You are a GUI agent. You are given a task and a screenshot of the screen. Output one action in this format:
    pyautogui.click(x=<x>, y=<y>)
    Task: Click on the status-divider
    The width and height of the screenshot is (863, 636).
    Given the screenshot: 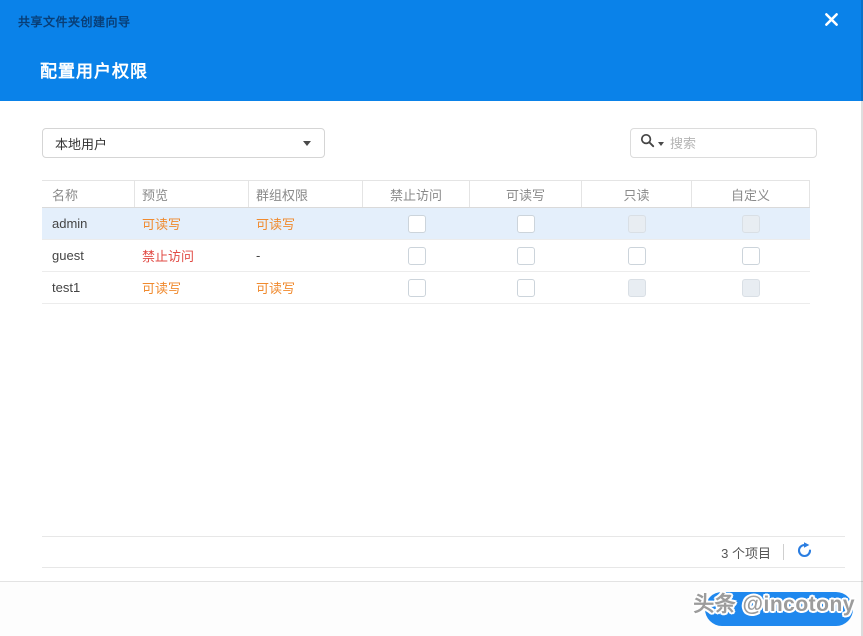 What is the action you would take?
    pyautogui.click(x=783, y=552)
    